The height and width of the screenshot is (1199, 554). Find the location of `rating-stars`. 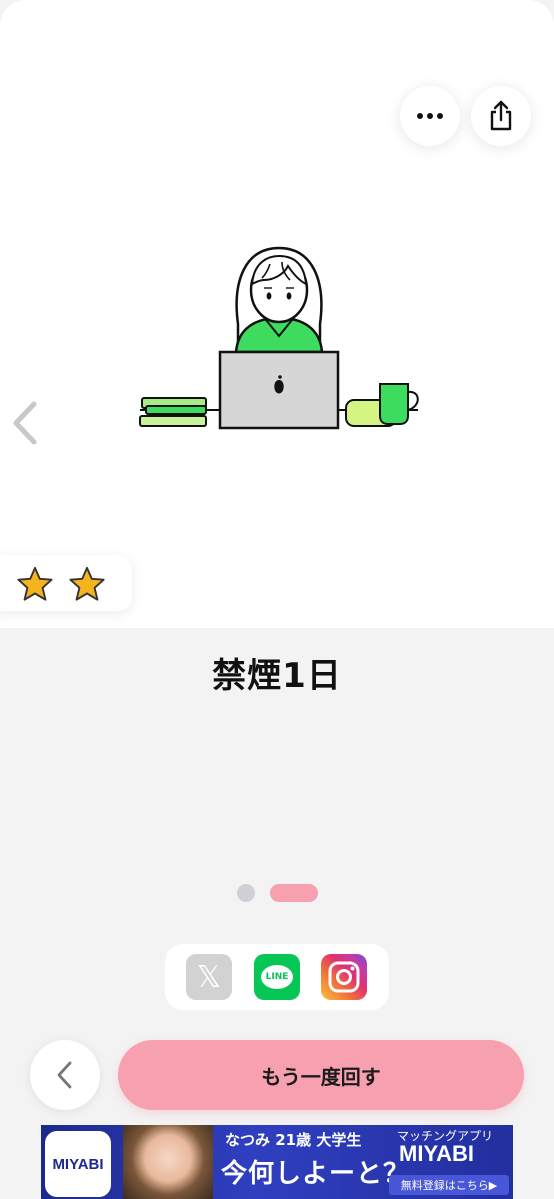

rating-stars is located at coordinates (66, 583).